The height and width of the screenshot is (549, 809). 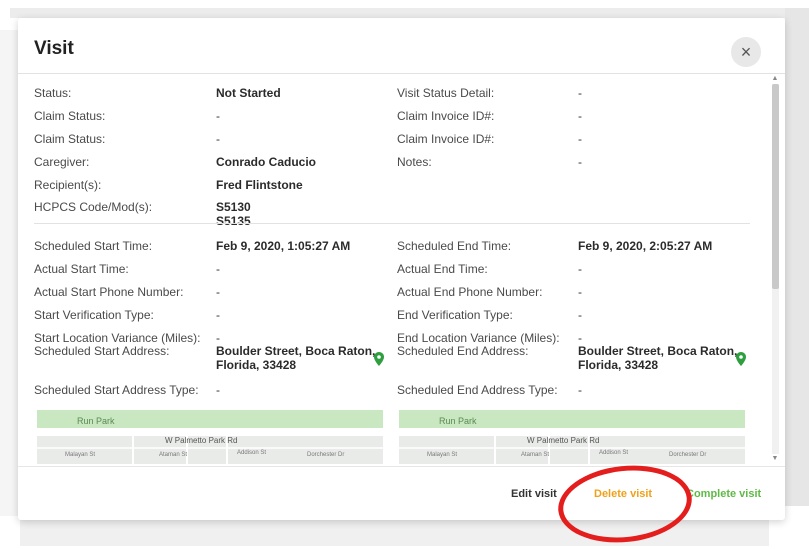 I want to click on schedule-label: Start Verification Type:, so click(x=94, y=315).